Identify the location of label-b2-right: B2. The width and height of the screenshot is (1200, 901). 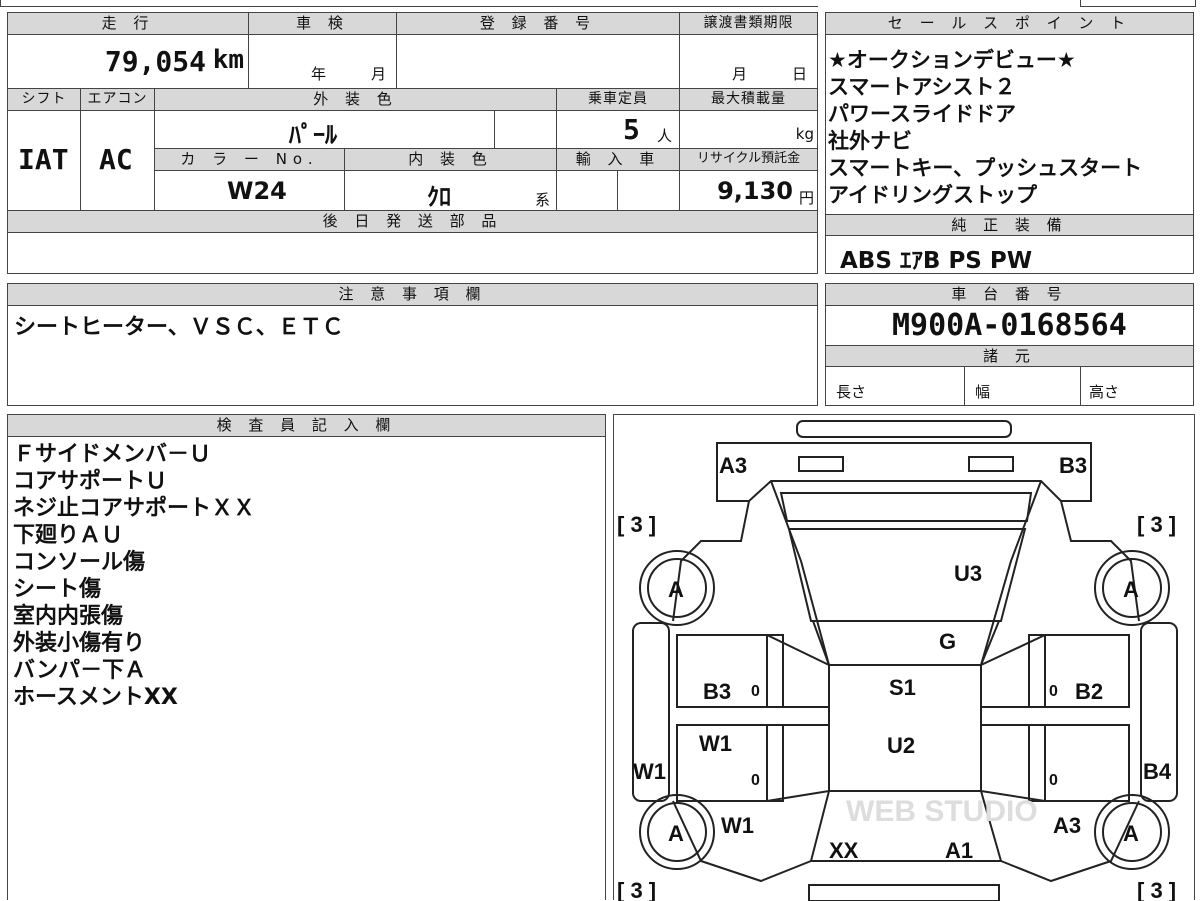
(1089, 691).